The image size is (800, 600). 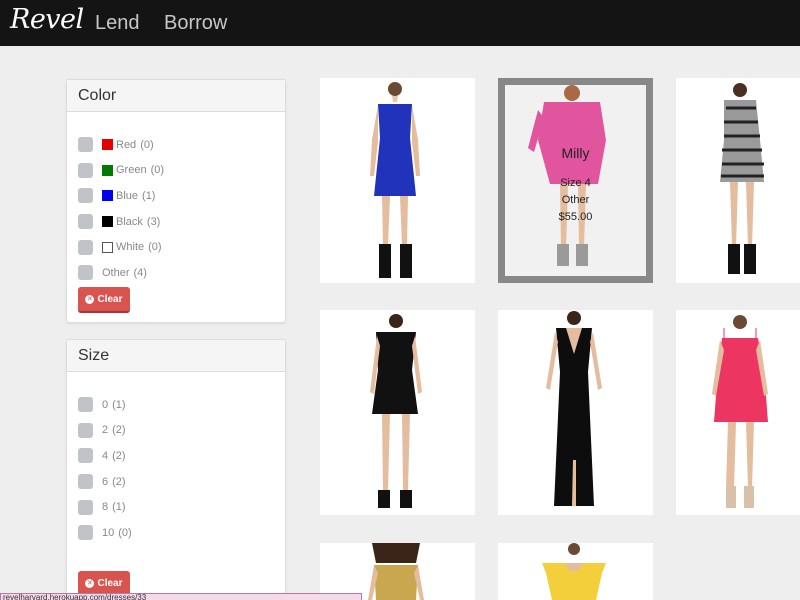 I want to click on color-option-green: Green (0), so click(x=121, y=171).